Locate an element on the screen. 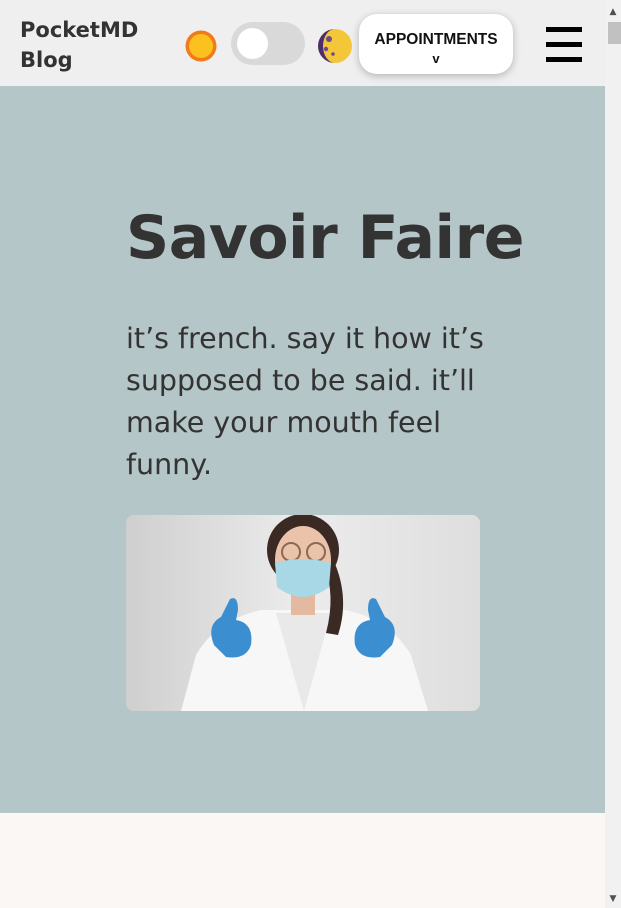  scrollbar-thumb is located at coordinates (614, 33).